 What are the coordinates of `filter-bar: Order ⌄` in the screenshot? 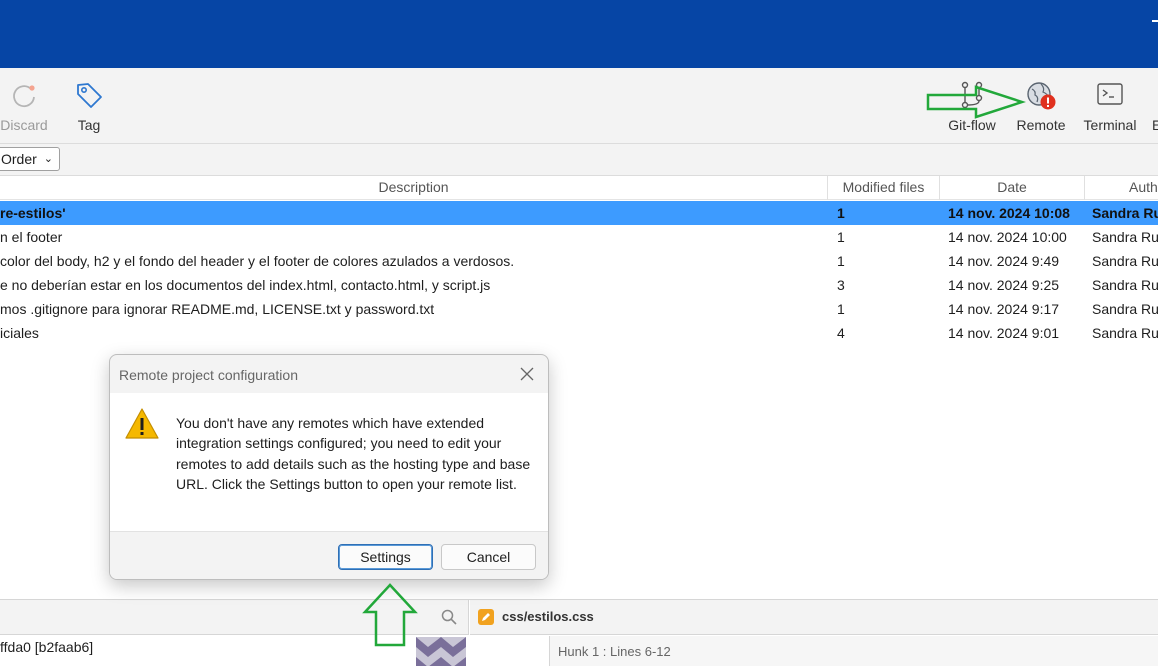 It's located at (579, 160).